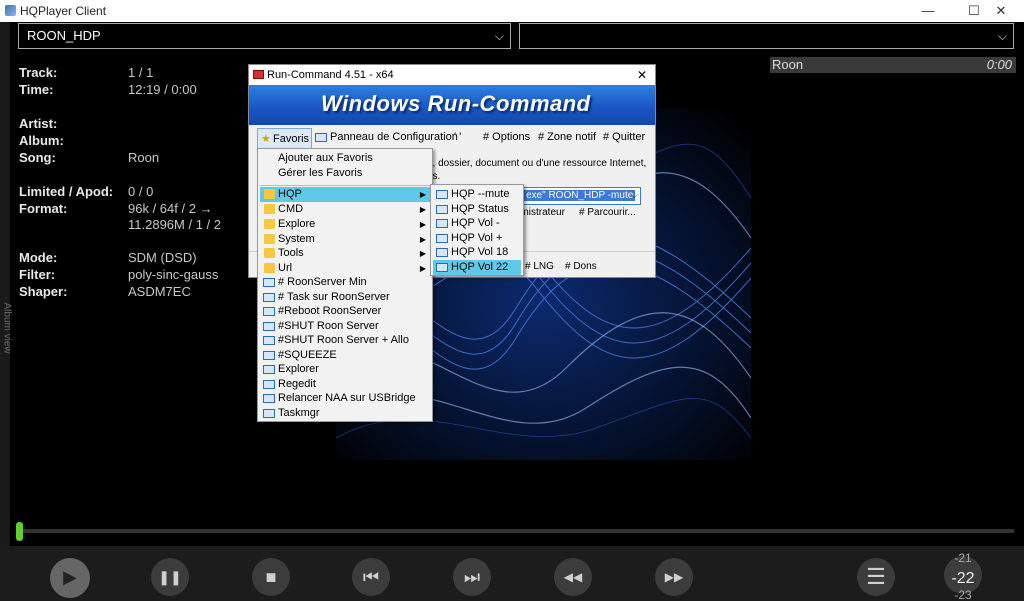  What do you see at coordinates (37, 157) in the screenshot?
I see `song-label: Song:` at bounding box center [37, 157].